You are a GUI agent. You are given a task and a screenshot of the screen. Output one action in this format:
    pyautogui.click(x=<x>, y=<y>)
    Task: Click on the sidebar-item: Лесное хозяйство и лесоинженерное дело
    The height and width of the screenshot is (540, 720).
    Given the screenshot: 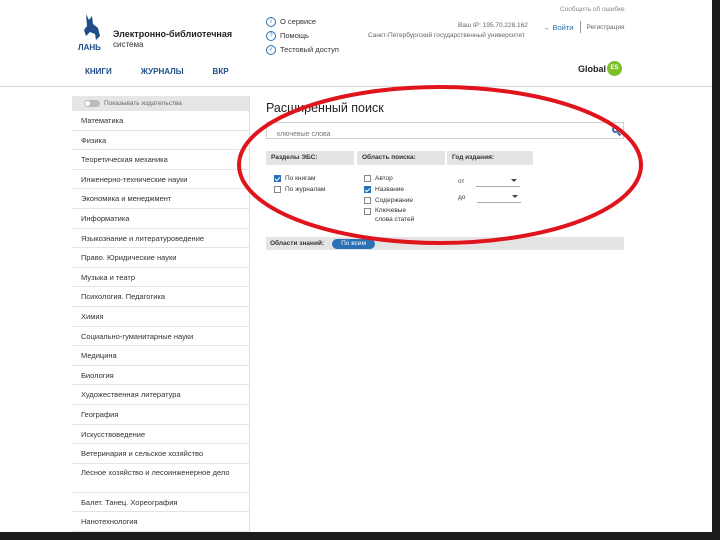 What is the action you would take?
    pyautogui.click(x=160, y=478)
    